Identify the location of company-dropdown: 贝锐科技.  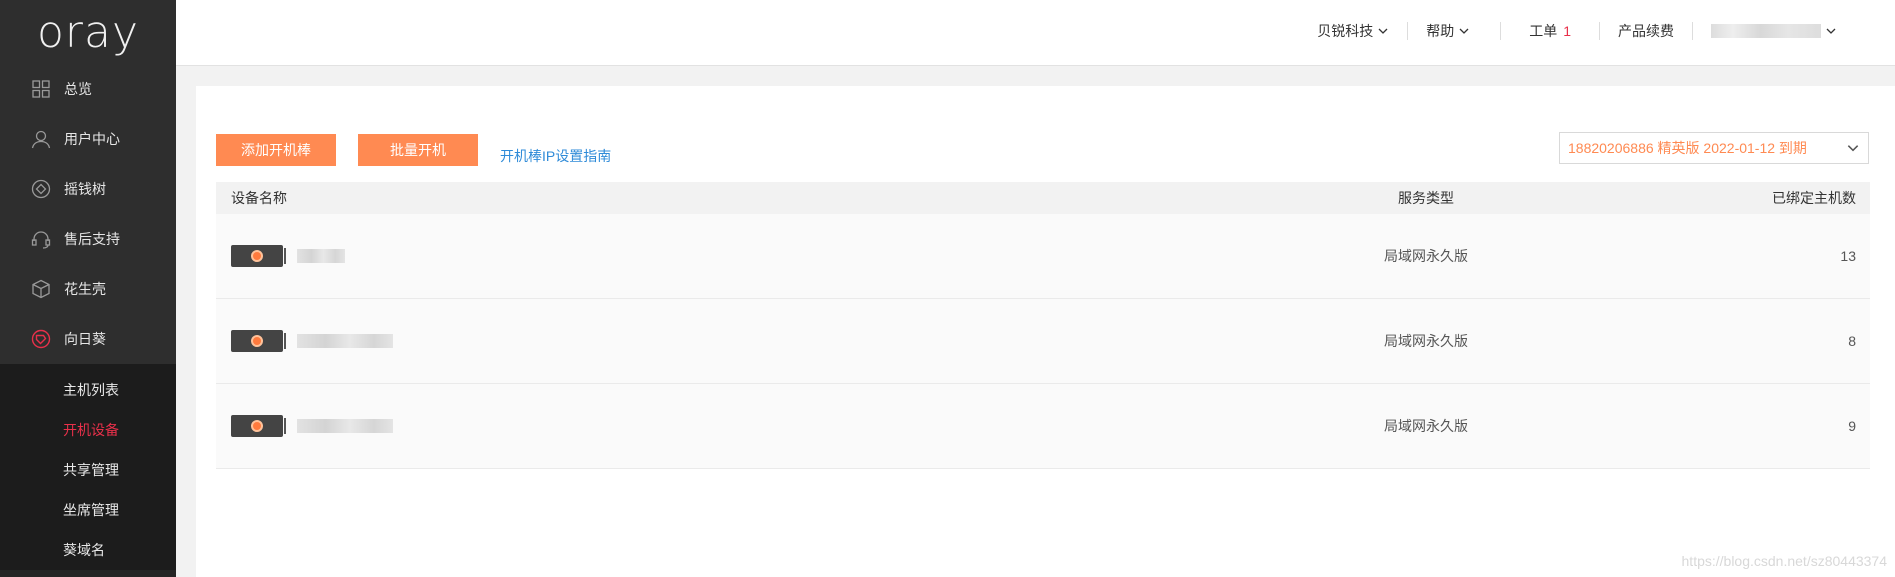
(1353, 31).